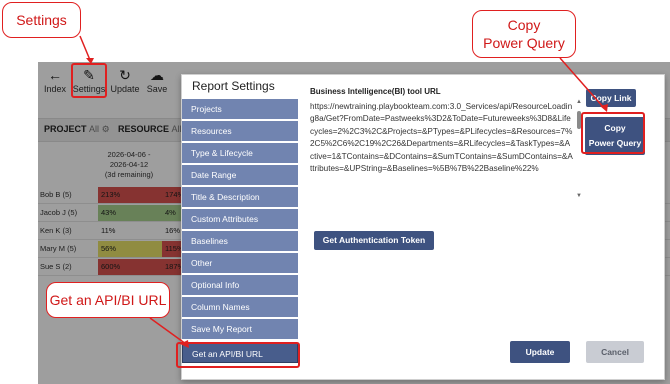 This screenshot has height=384, width=670. What do you see at coordinates (375, 91) in the screenshot?
I see `bi-url-label: Business Intelligence(BI) tool URL` at bounding box center [375, 91].